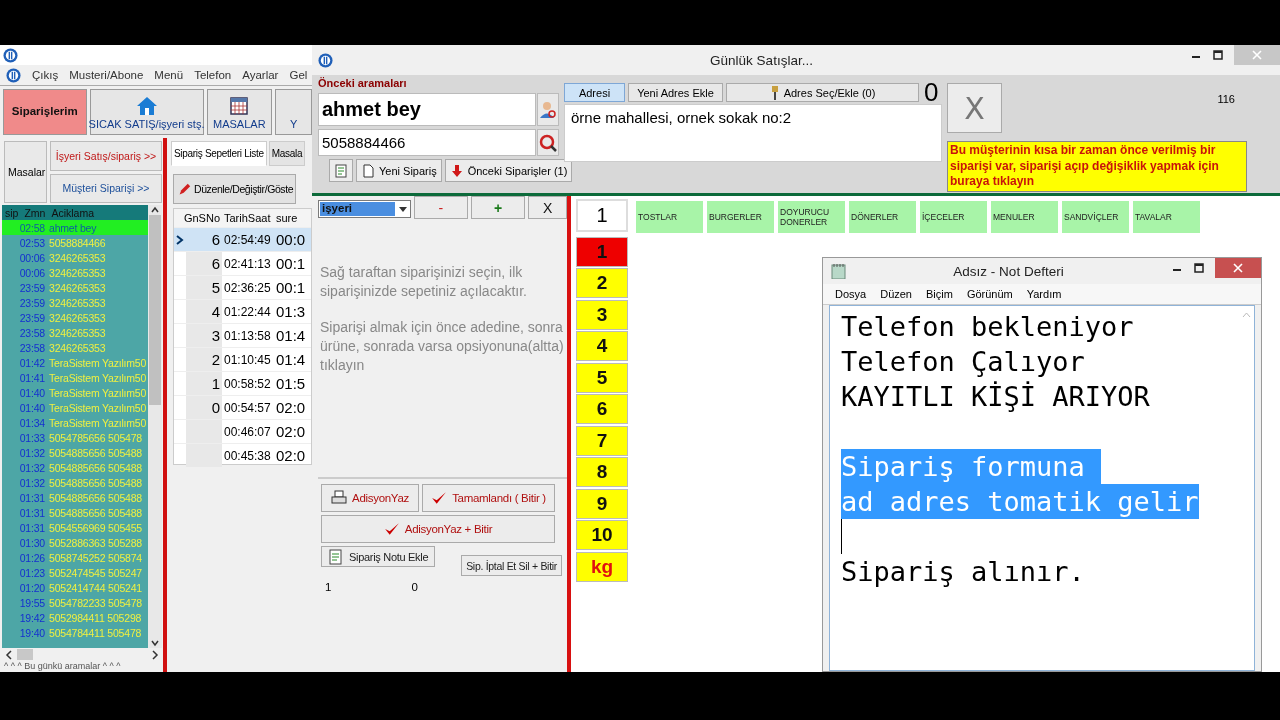  What do you see at coordinates (155, 643) in the screenshot?
I see `scroll-down-icon` at bounding box center [155, 643].